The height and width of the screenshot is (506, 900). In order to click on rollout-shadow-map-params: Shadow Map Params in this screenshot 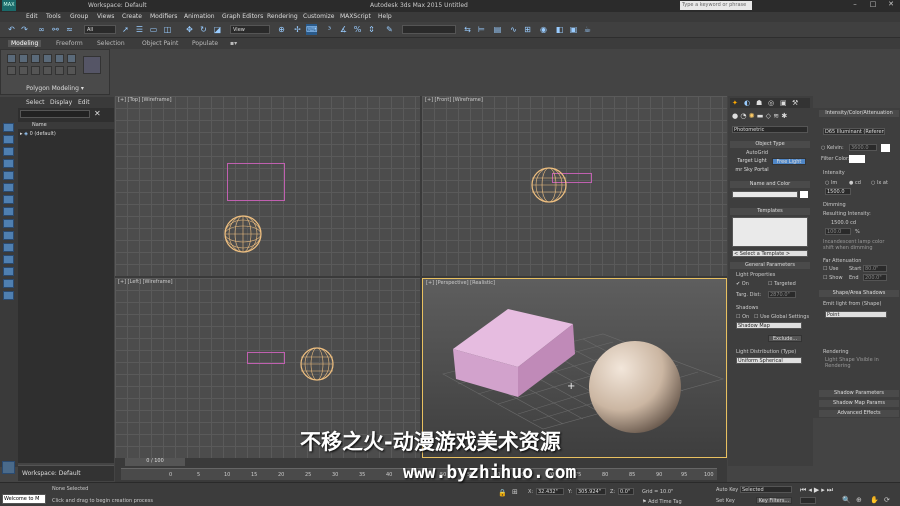, I will do `click(859, 403)`.